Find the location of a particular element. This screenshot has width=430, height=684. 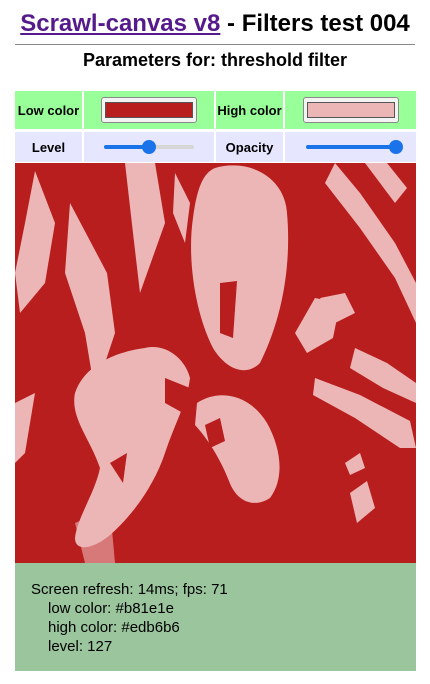

screen-refresh-readout: Screen refresh: 14ms; fps: 71 is located at coordinates (129, 589).